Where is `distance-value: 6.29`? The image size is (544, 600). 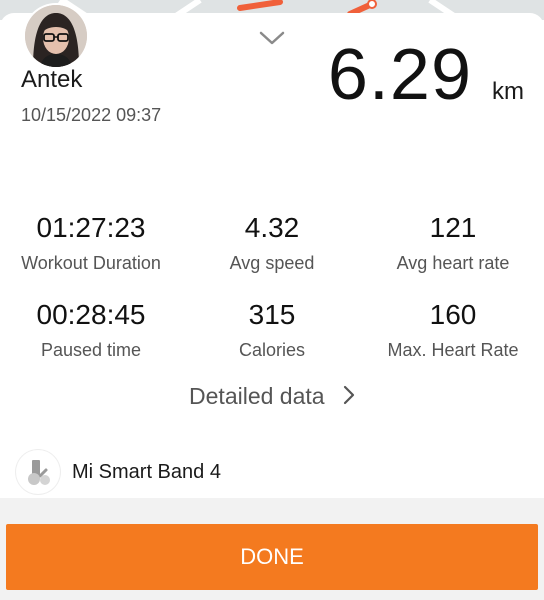
distance-value: 6.29 is located at coordinates (399, 75).